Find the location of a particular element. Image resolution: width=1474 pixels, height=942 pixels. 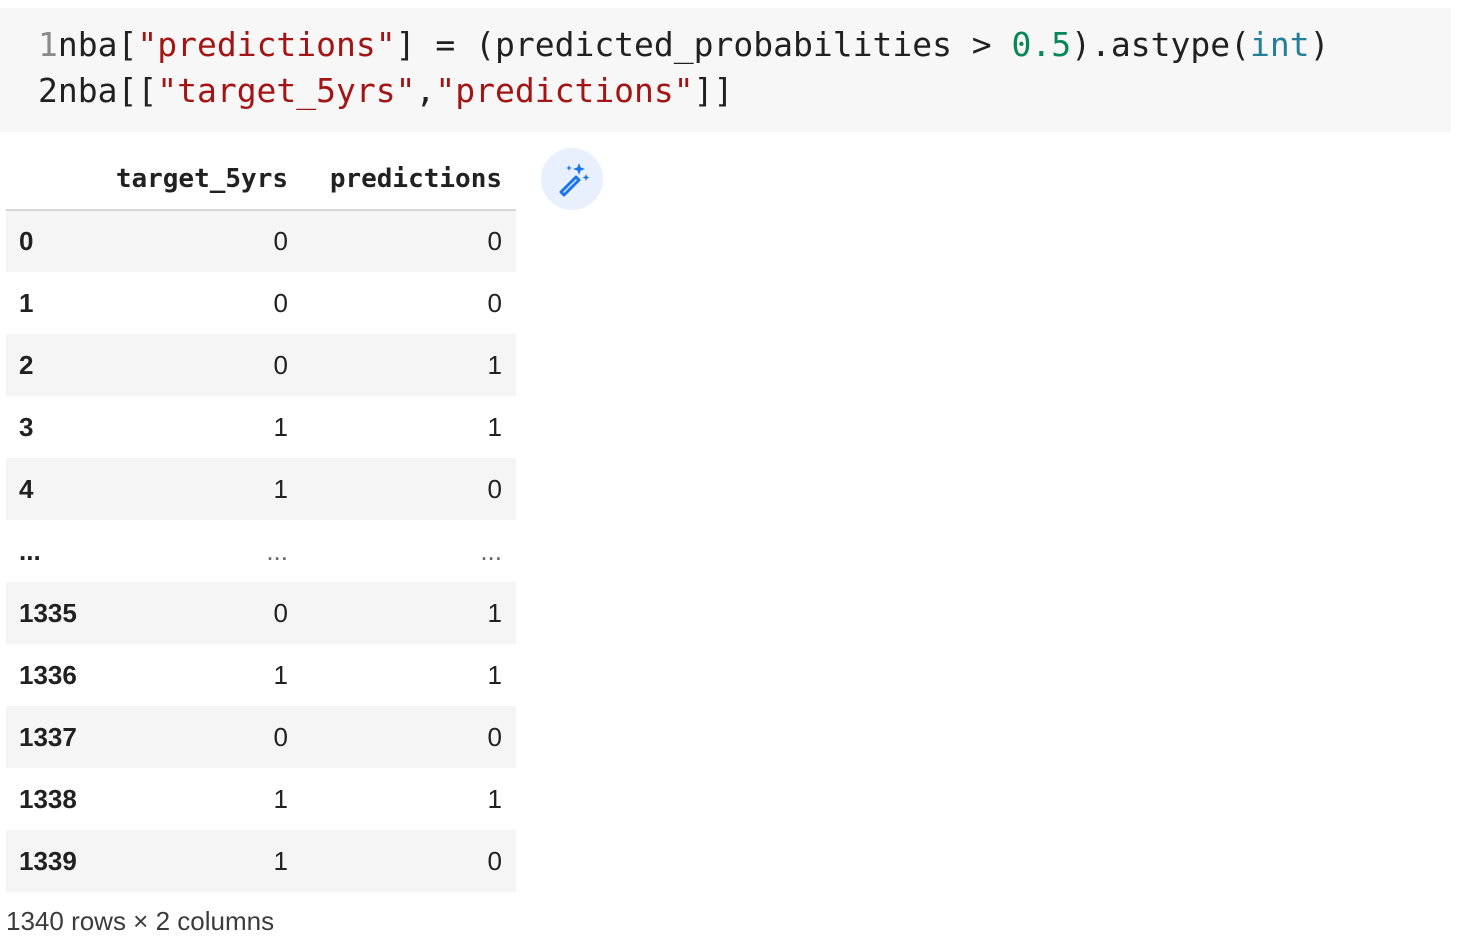

code-token: nba[ is located at coordinates (97, 44).